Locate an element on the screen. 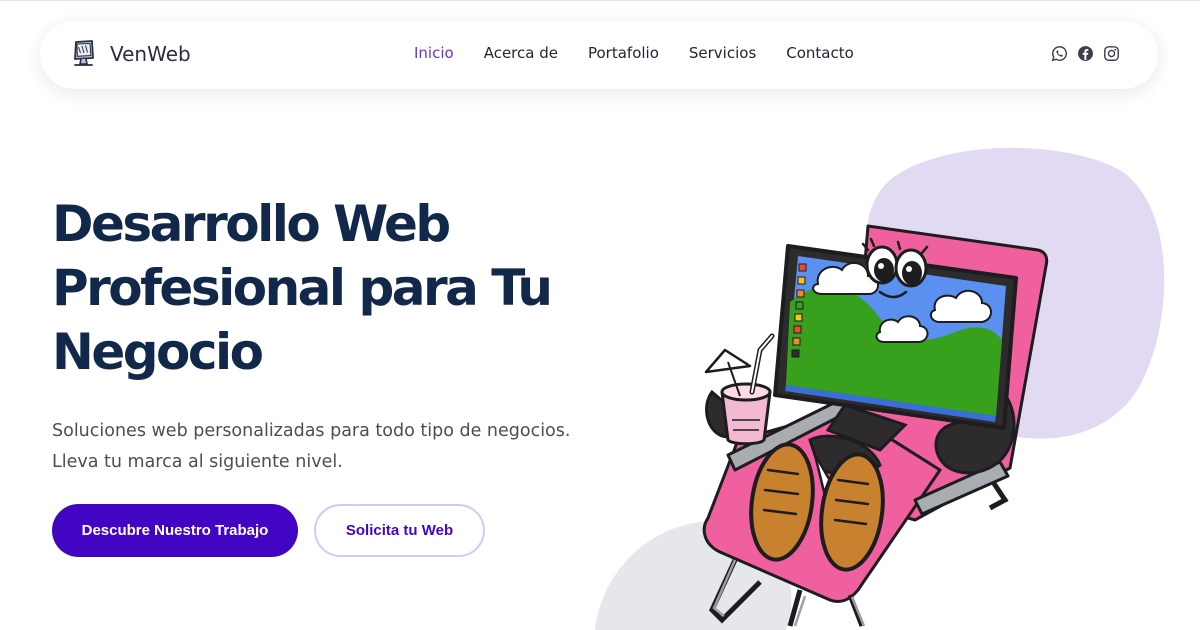  hero-subtitle-line-2: Lleva tu marca al siguiente nivel. is located at coordinates (197, 462).